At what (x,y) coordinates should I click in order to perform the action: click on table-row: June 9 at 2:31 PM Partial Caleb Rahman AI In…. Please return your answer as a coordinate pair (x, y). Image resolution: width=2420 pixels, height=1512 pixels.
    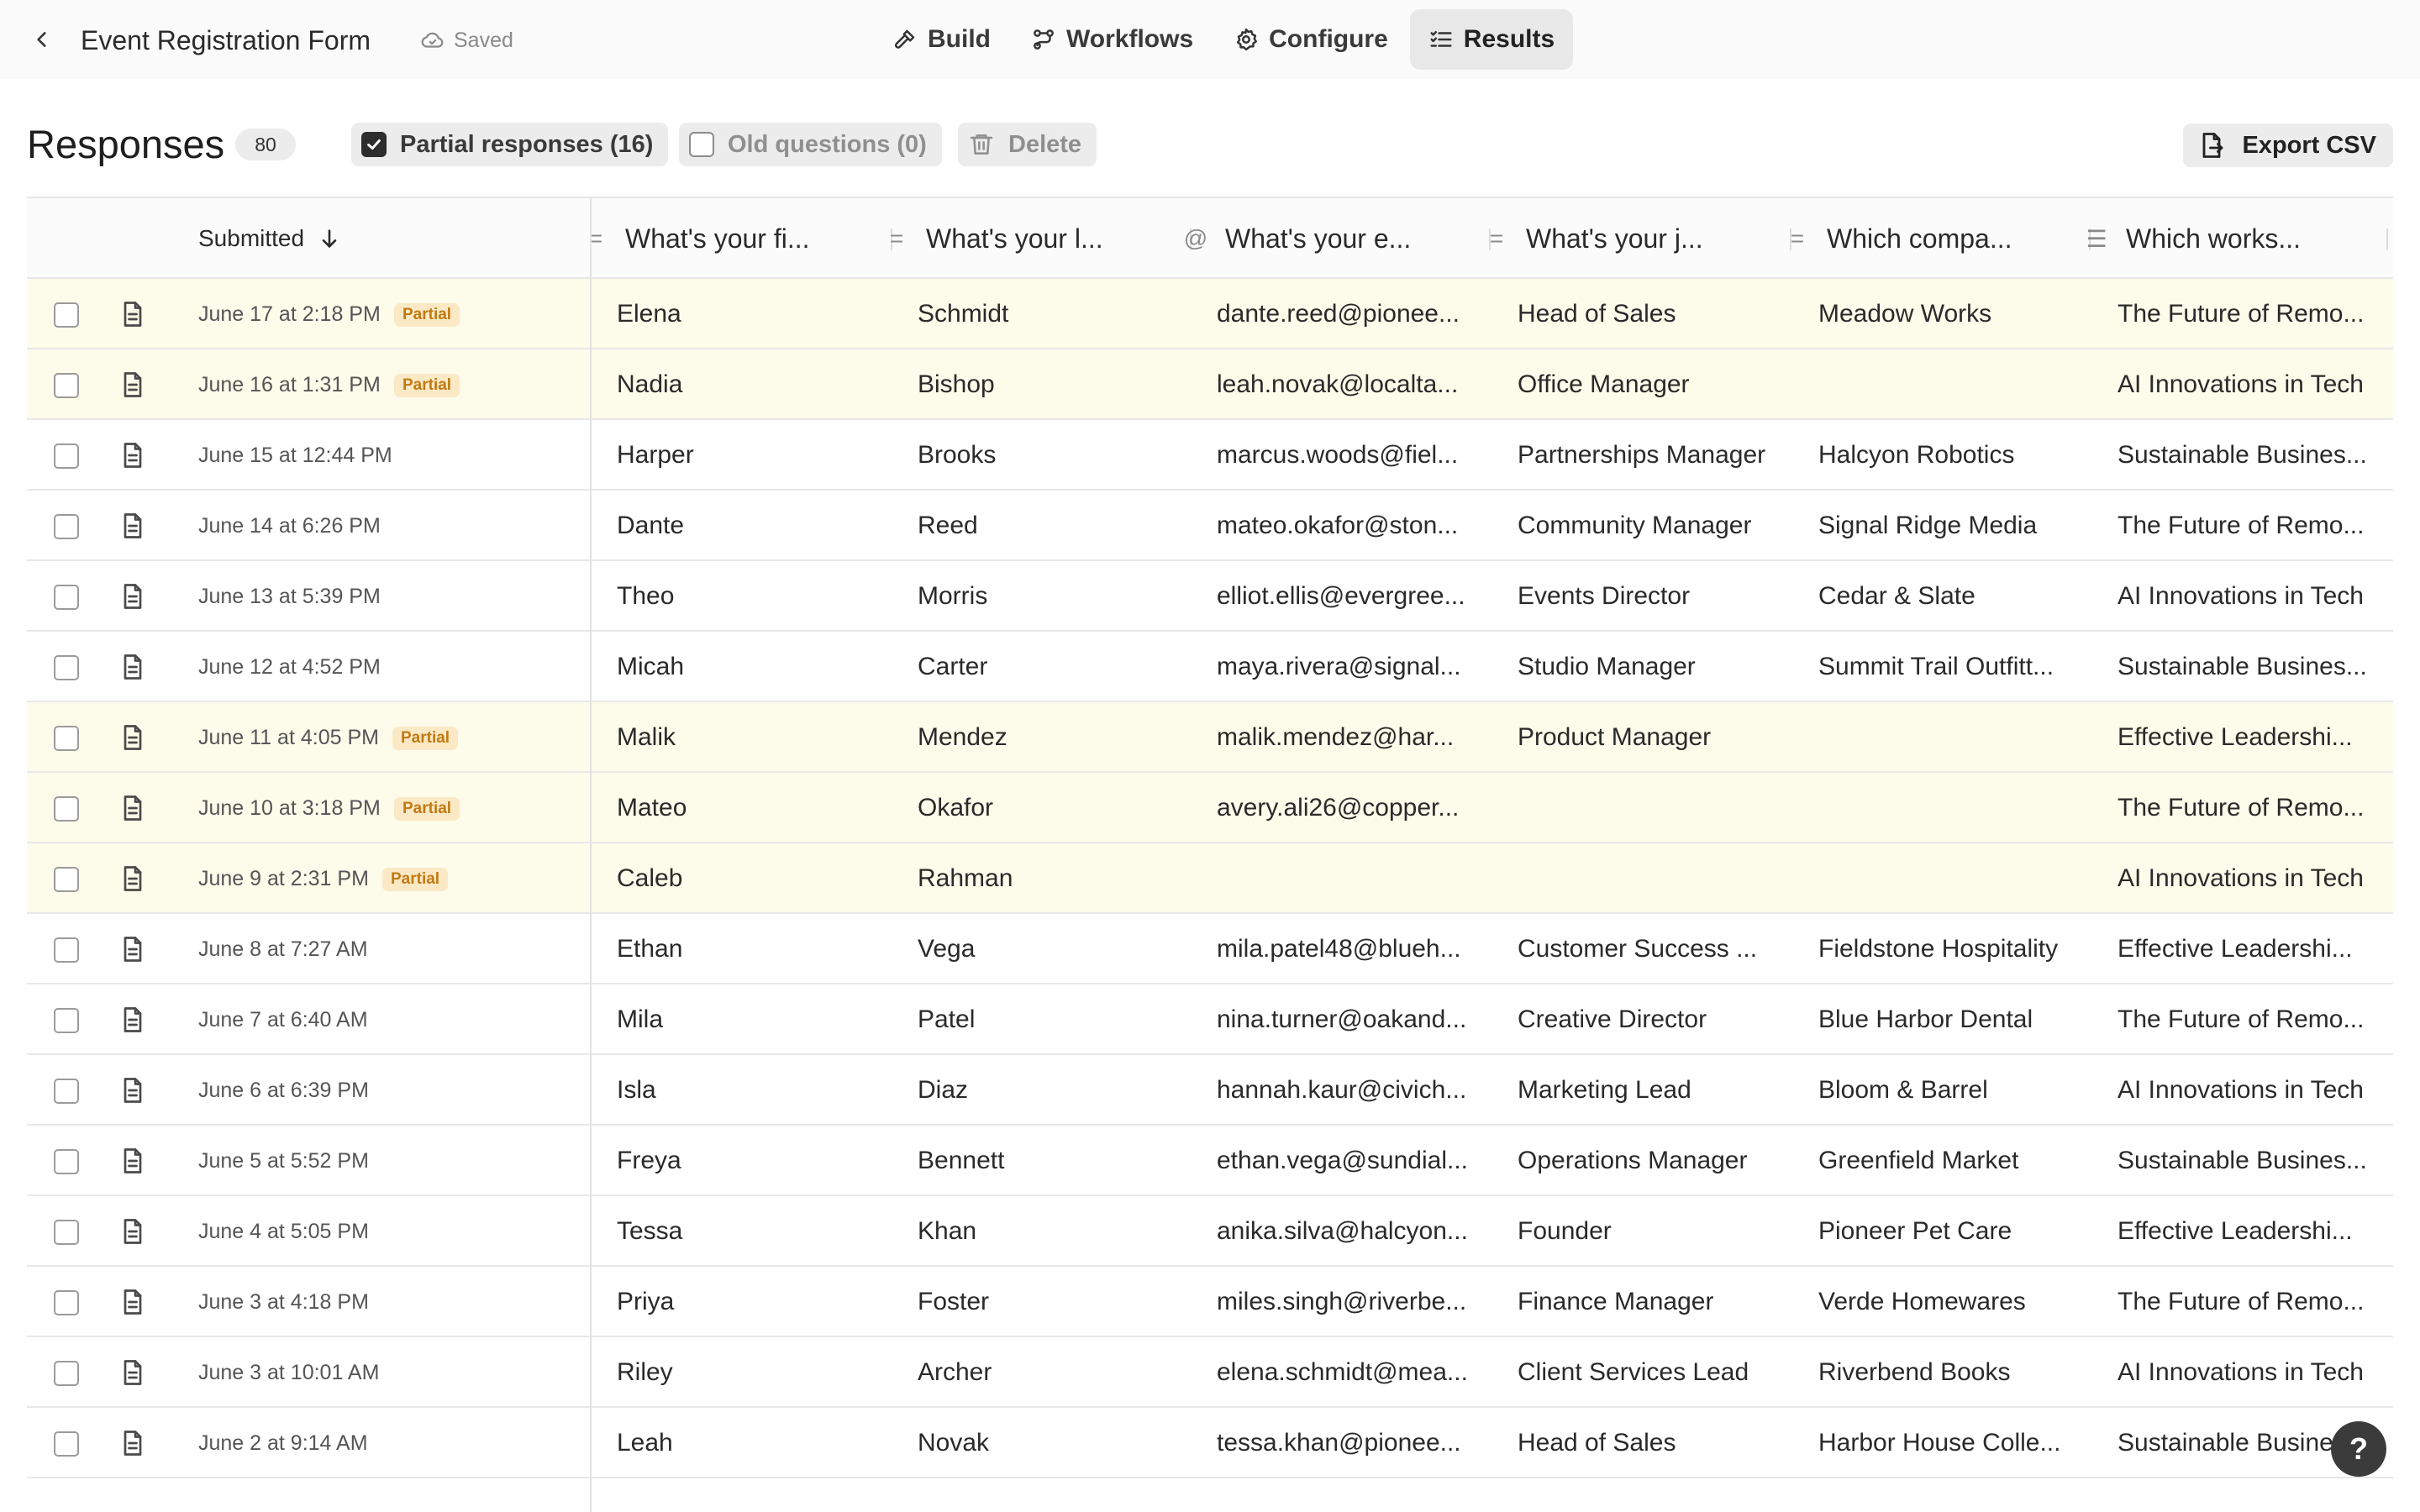
    Looking at the image, I should click on (1210, 878).